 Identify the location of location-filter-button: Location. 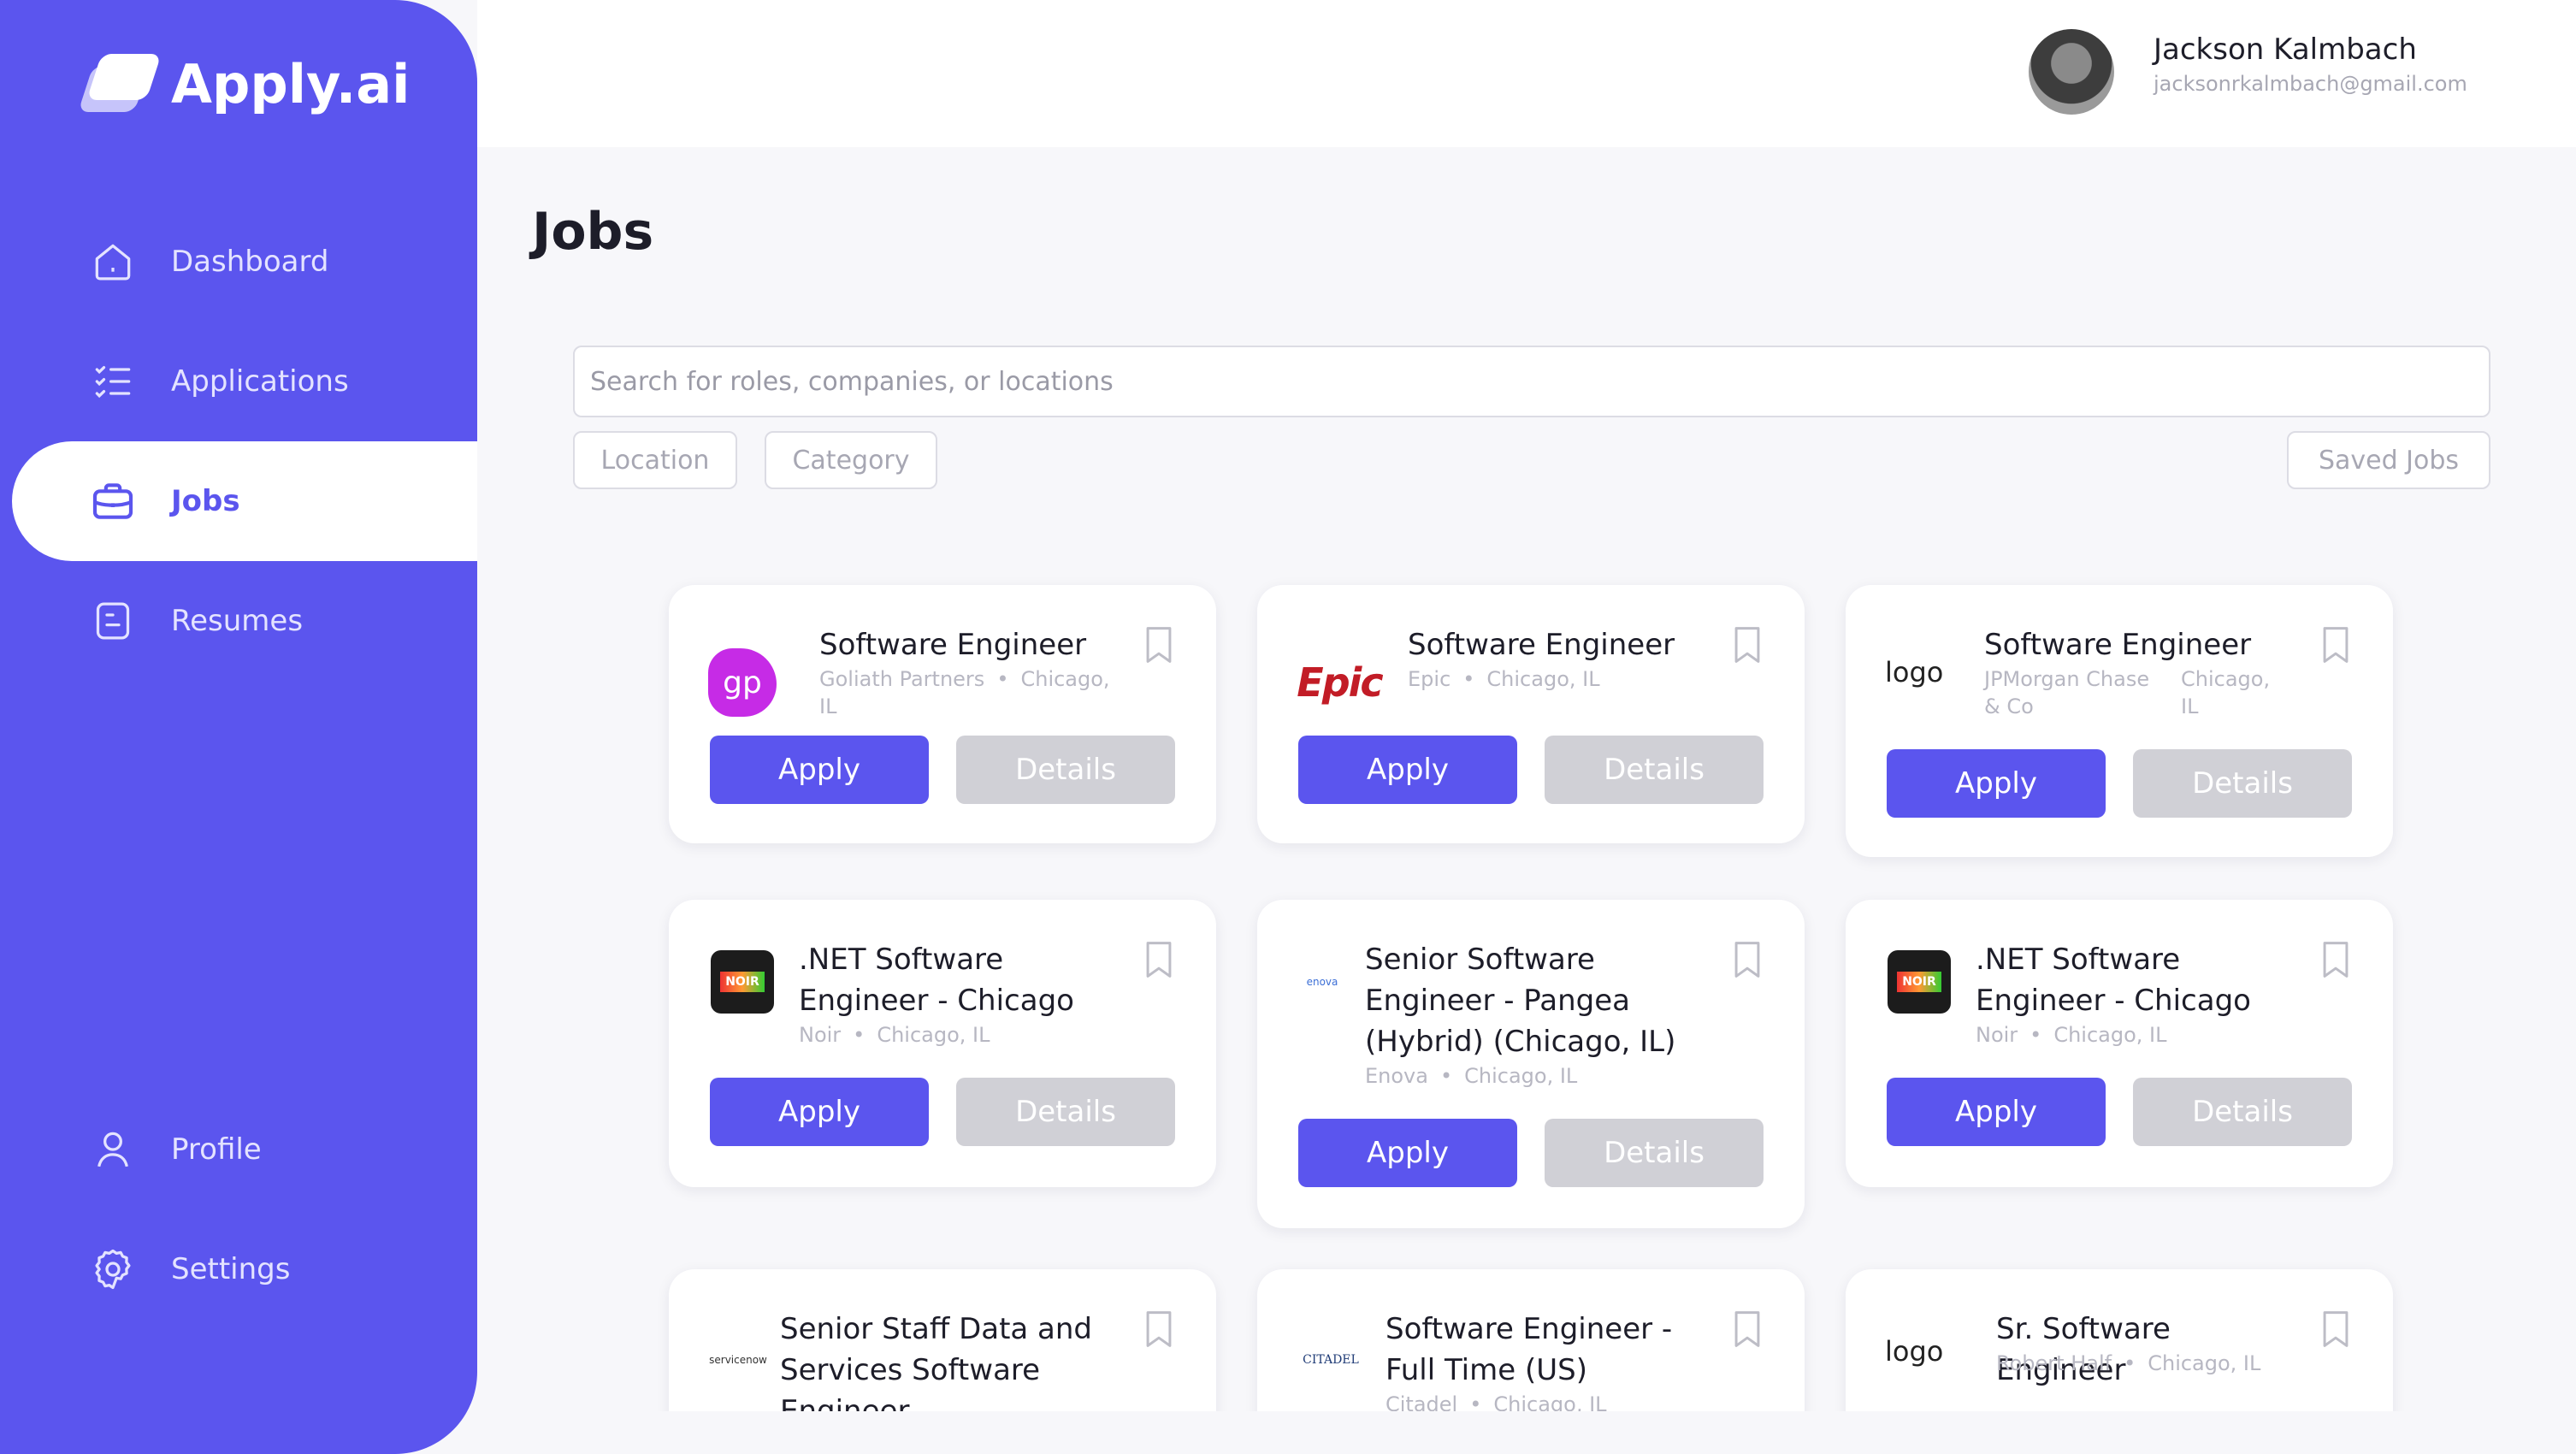
(655, 460).